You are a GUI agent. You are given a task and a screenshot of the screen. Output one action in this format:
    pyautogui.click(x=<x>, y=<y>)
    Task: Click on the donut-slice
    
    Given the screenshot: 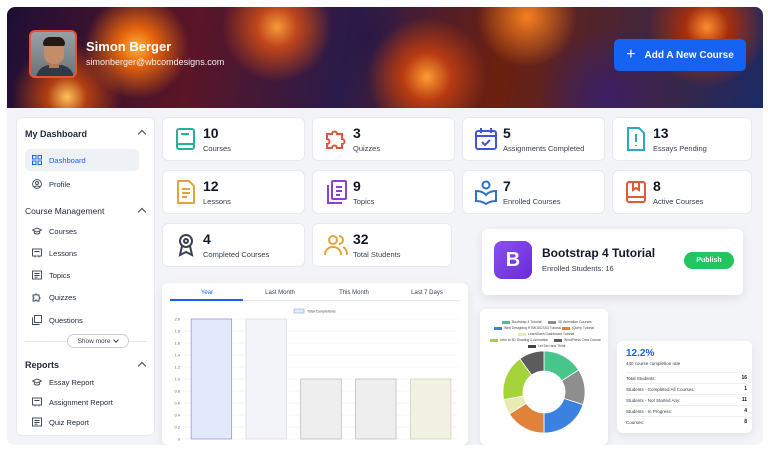 What is the action you would take?
    pyautogui.click(x=563, y=415)
    